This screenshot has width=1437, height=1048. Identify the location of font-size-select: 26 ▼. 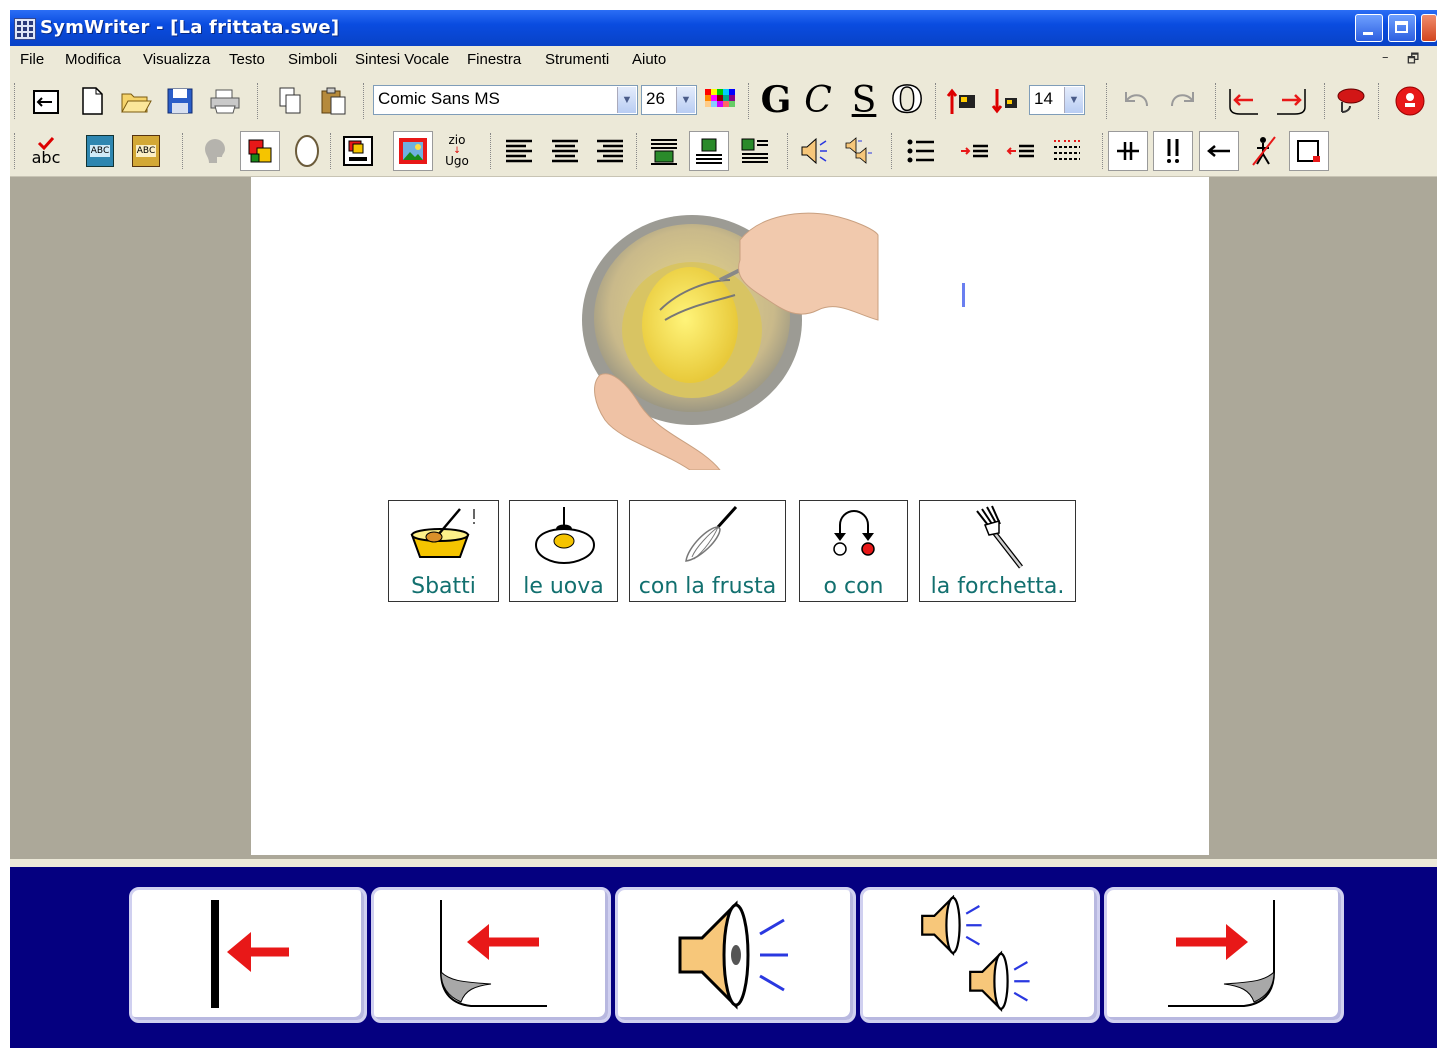
(669, 100).